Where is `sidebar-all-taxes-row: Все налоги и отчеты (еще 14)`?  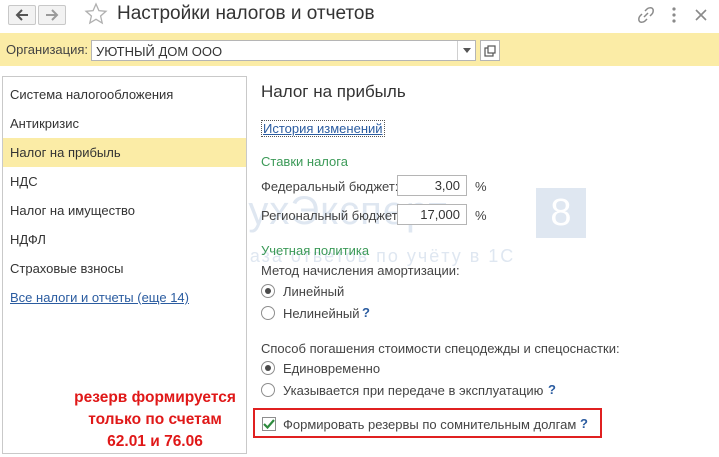
sidebar-all-taxes-row: Все налоги и отчеты (еще 14) is located at coordinates (124, 297).